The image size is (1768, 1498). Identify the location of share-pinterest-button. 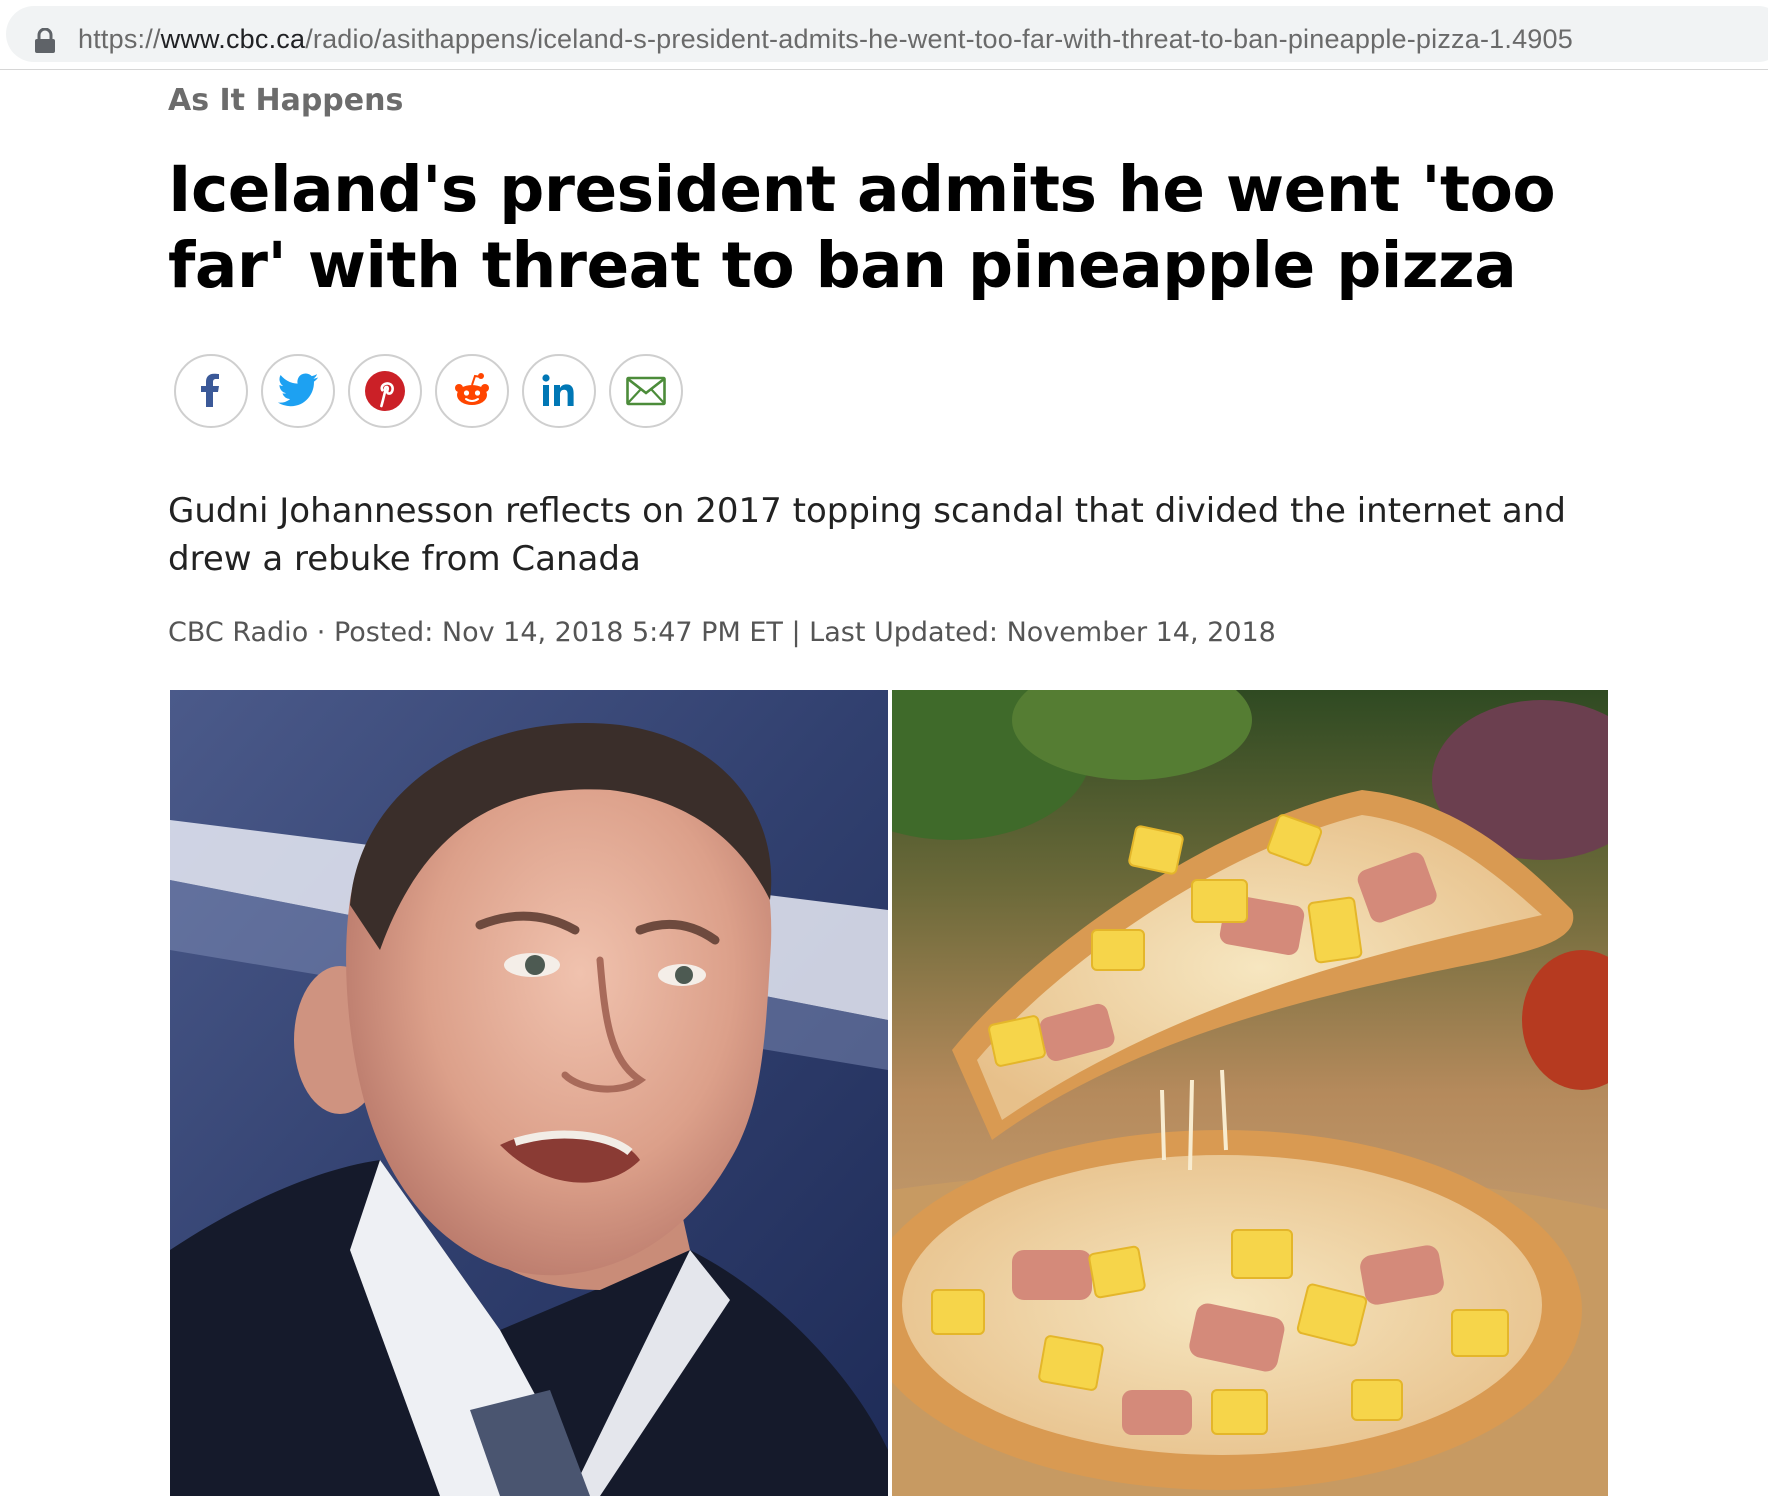
(385, 391).